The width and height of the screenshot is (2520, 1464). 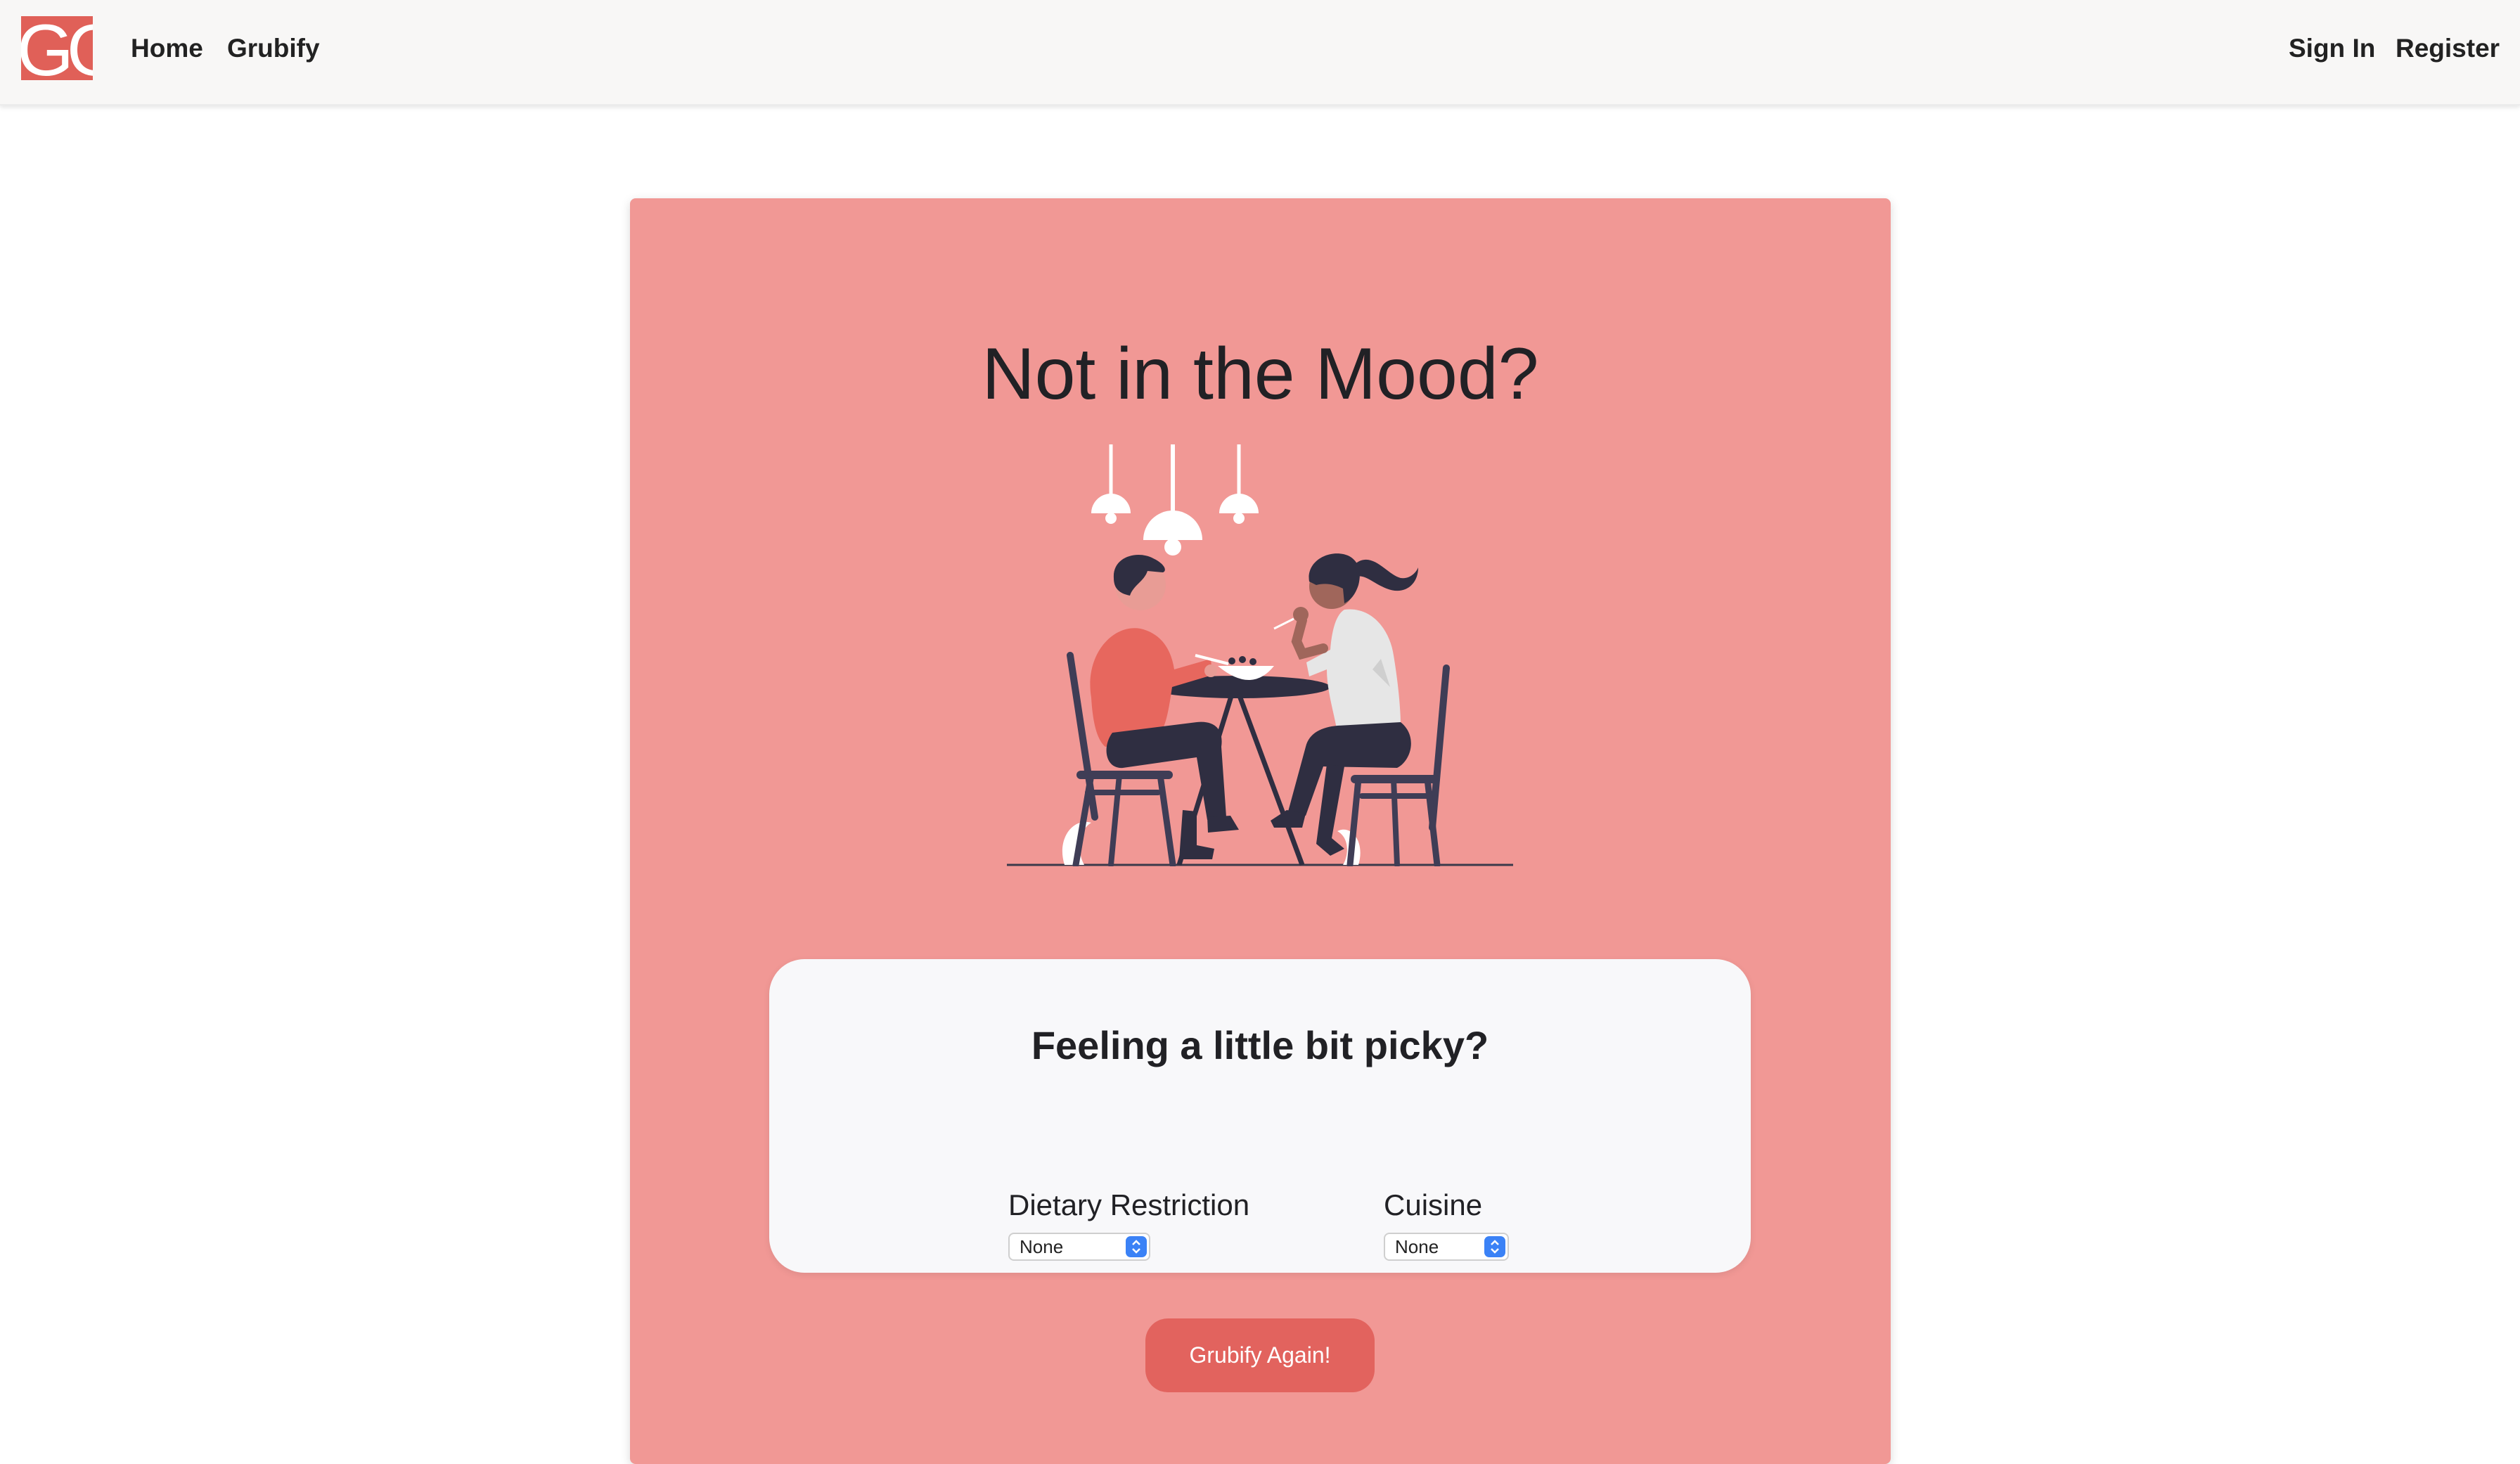 I want to click on dietary-restriction-label: Dietary Restriction, so click(x=1129, y=1205).